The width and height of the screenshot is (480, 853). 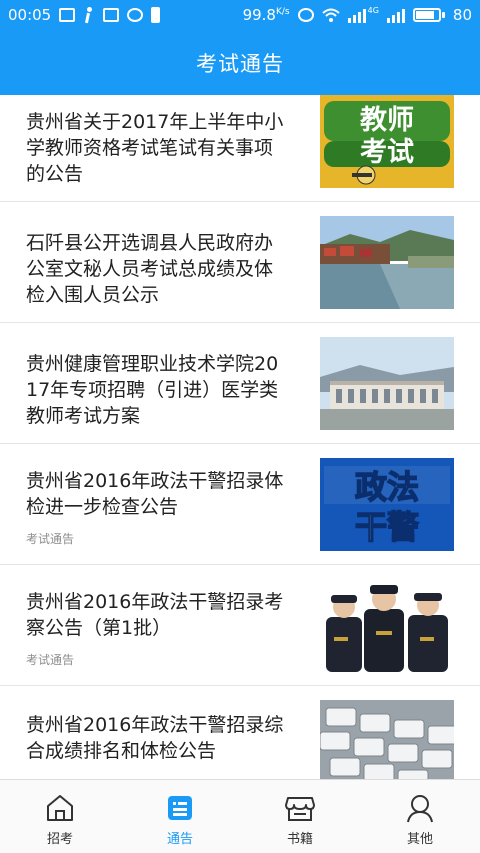 I want to click on nav-tab-exam: 招考, so click(x=60, y=816).